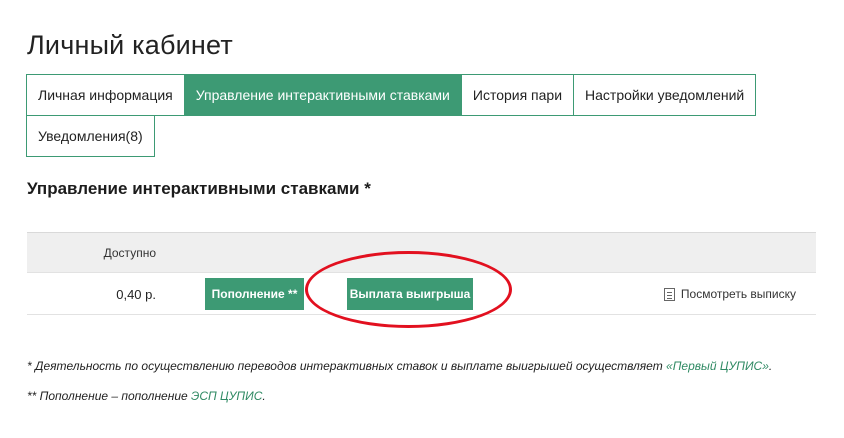 This screenshot has height=438, width=844. What do you see at coordinates (410, 294) in the screenshot?
I see `payout-button: Выплата выигрыша` at bounding box center [410, 294].